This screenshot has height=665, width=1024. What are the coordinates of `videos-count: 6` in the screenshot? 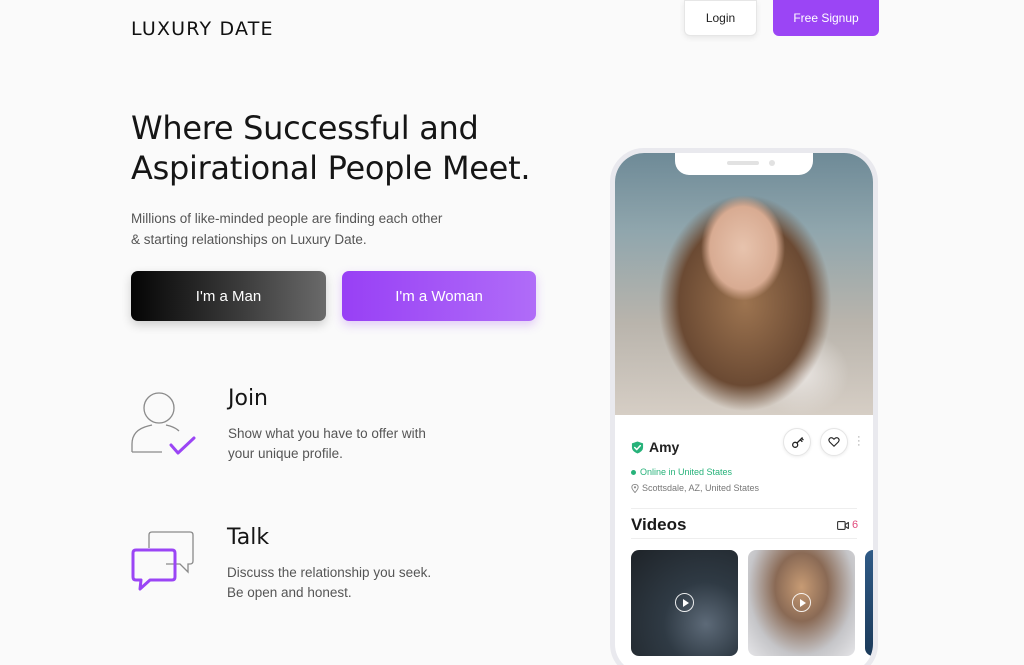 It's located at (847, 525).